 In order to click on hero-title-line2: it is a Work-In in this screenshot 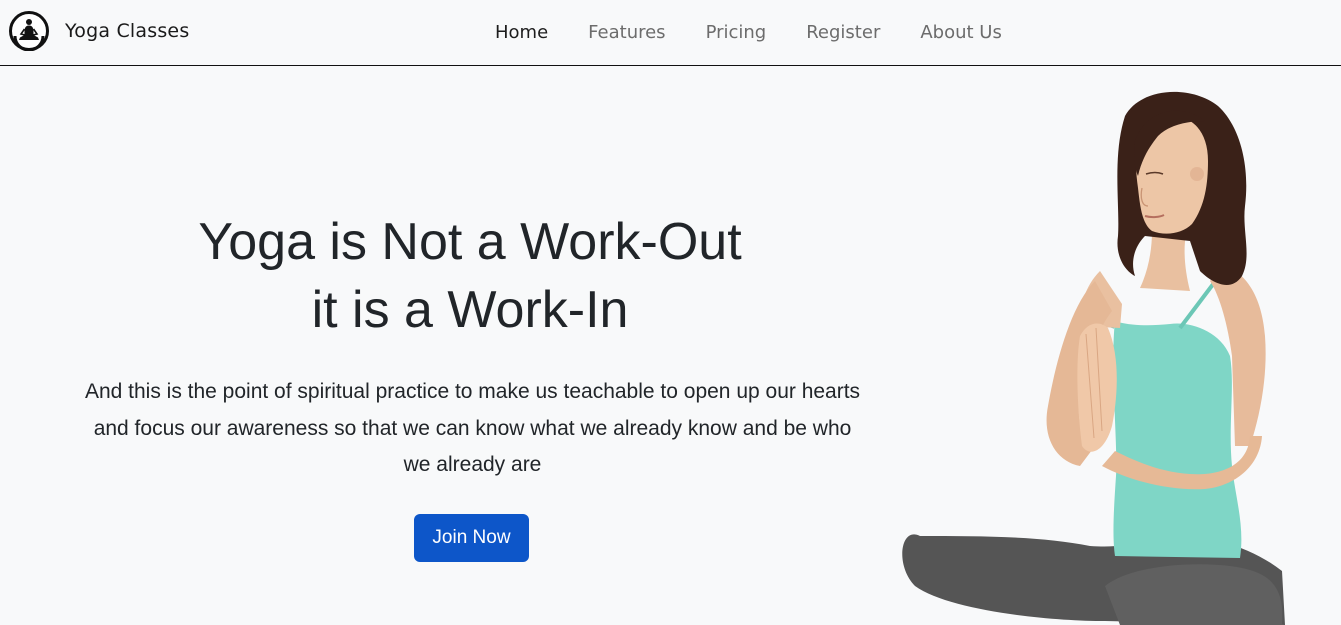, I will do `click(470, 310)`.